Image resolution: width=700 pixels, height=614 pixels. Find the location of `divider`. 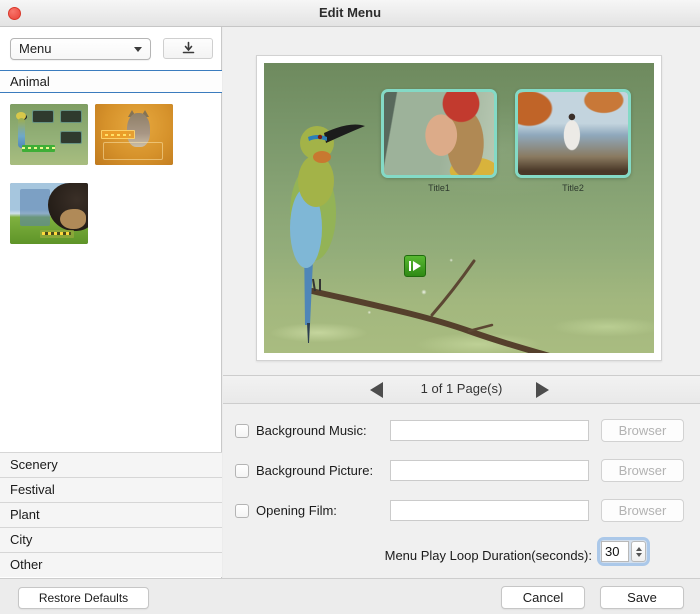

divider is located at coordinates (461, 403).